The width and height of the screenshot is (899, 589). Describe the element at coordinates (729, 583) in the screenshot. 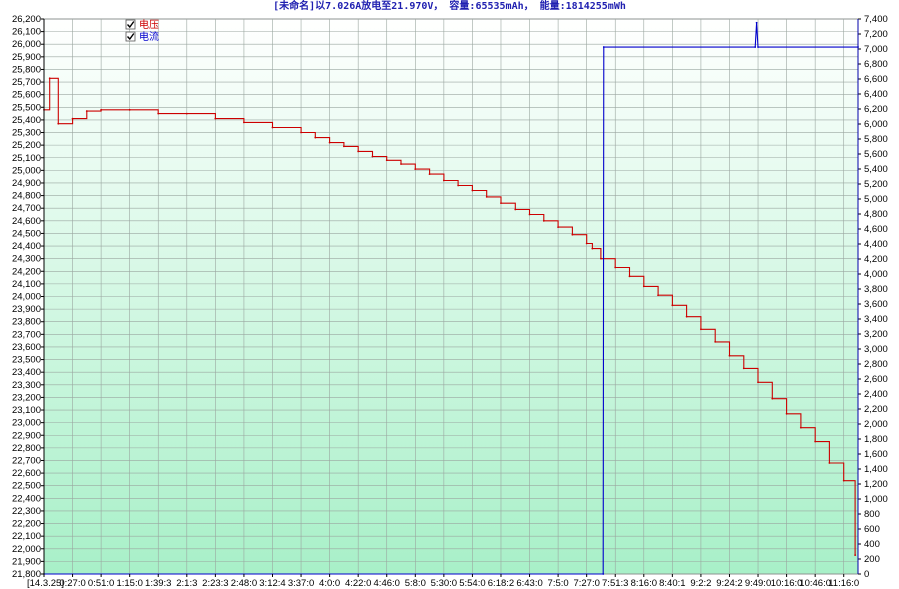

I see `x-tick-label: 9:24:2` at that location.